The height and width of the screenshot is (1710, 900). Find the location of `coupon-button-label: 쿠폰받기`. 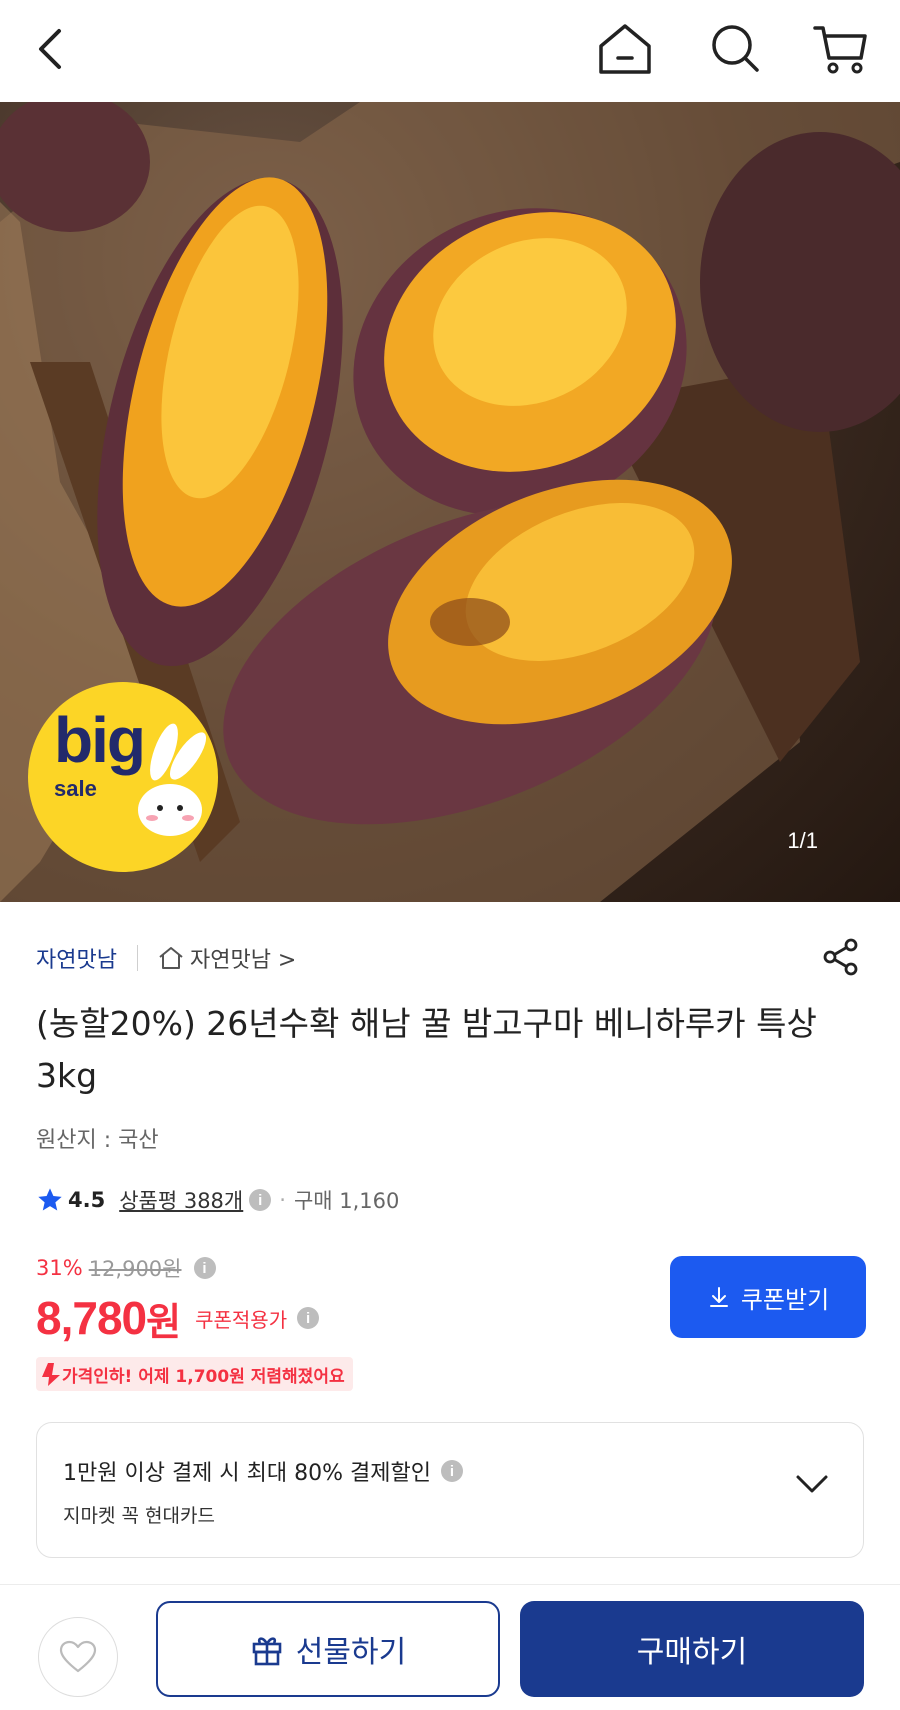

coupon-button-label: 쿠폰받기 is located at coordinates (785, 1299).